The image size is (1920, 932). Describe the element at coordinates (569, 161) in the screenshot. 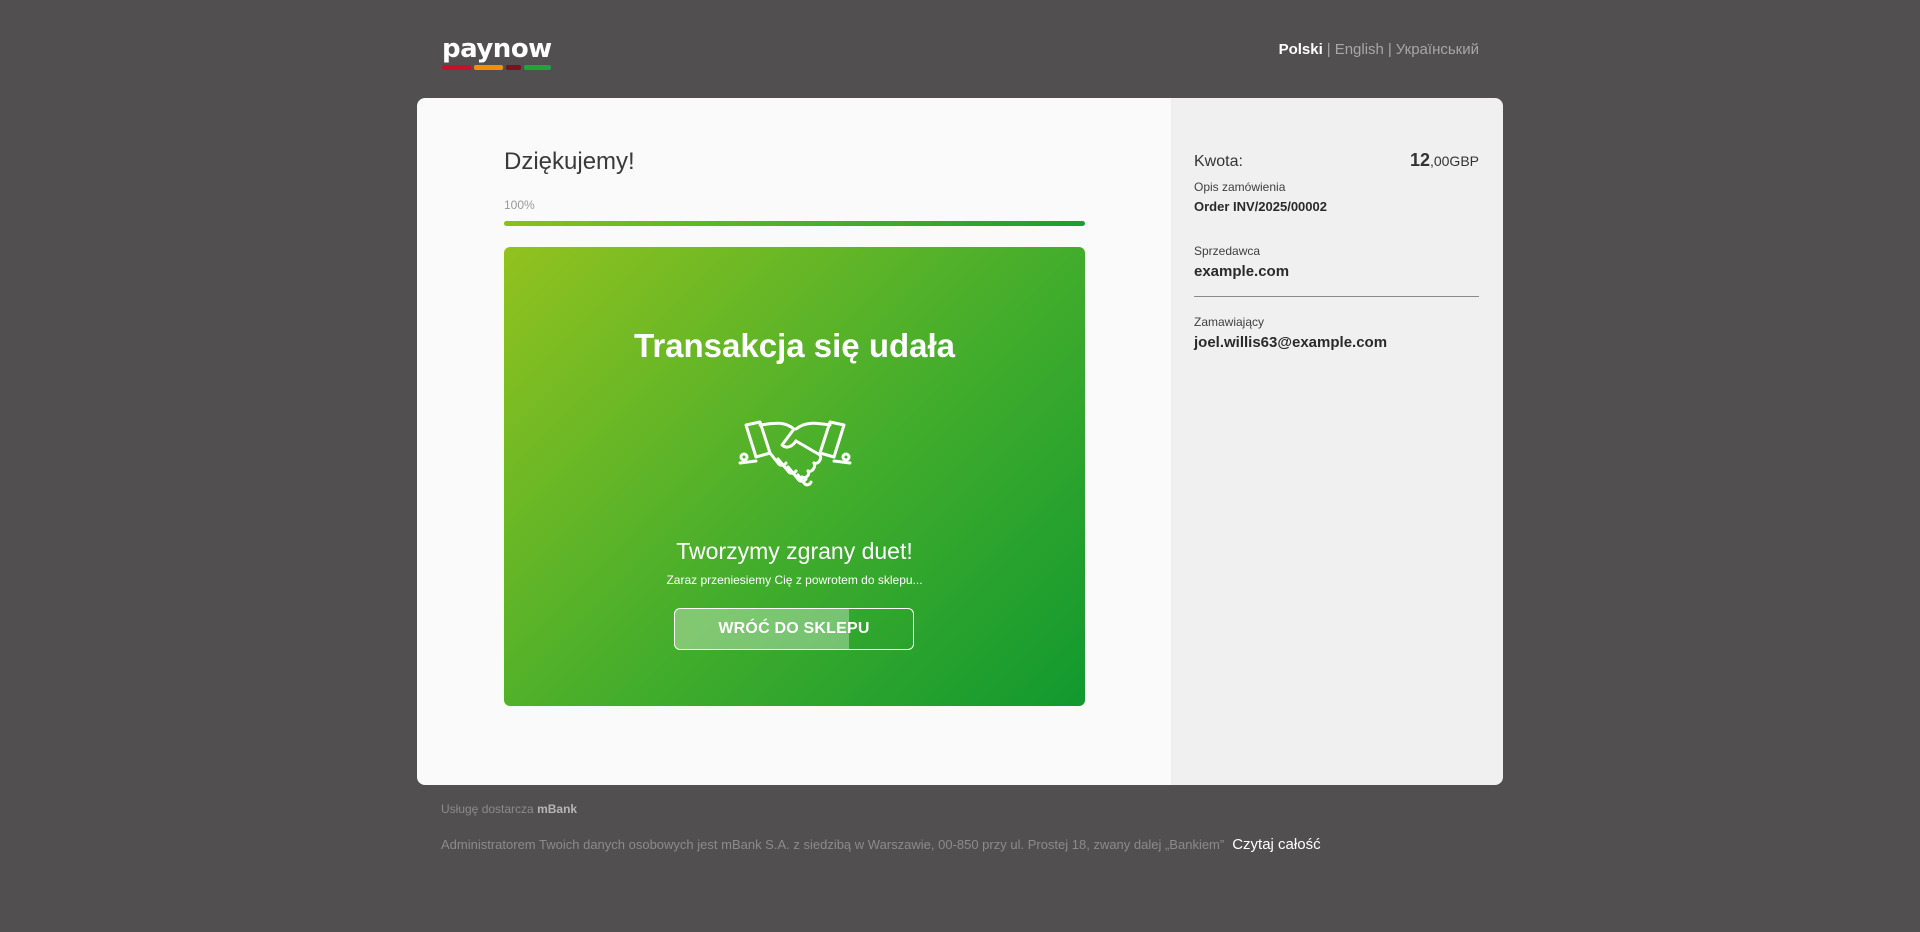

I see `page-title: Dziękujemy!` at that location.